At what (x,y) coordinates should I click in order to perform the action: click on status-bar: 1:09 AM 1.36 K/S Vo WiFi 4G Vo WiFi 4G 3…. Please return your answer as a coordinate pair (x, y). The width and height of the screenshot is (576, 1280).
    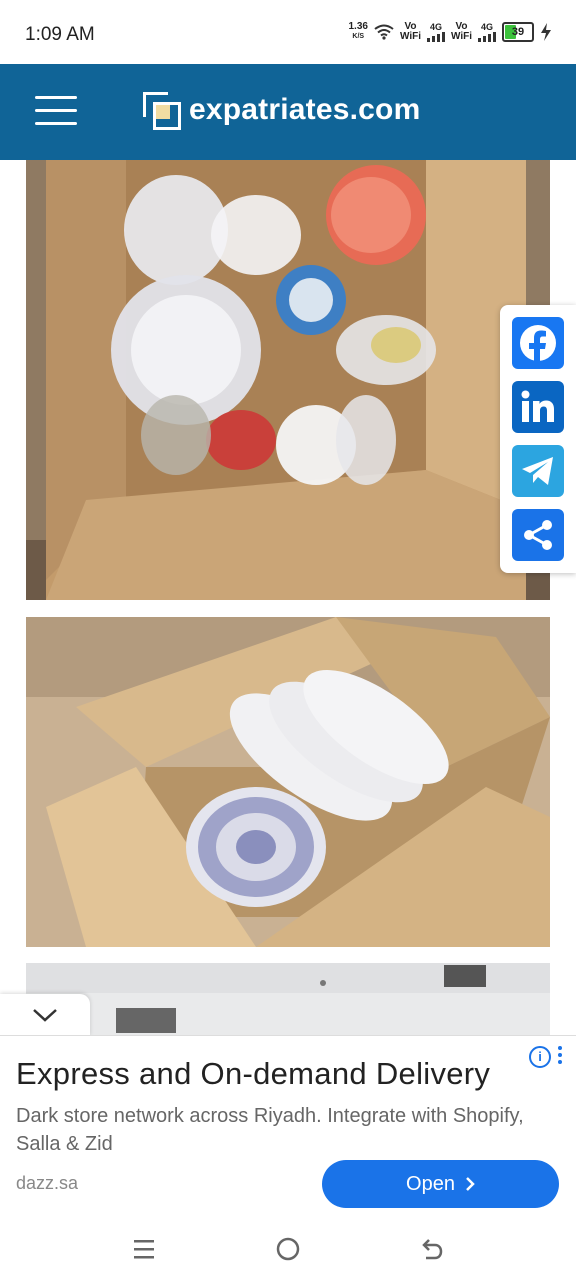
    Looking at the image, I should click on (288, 32).